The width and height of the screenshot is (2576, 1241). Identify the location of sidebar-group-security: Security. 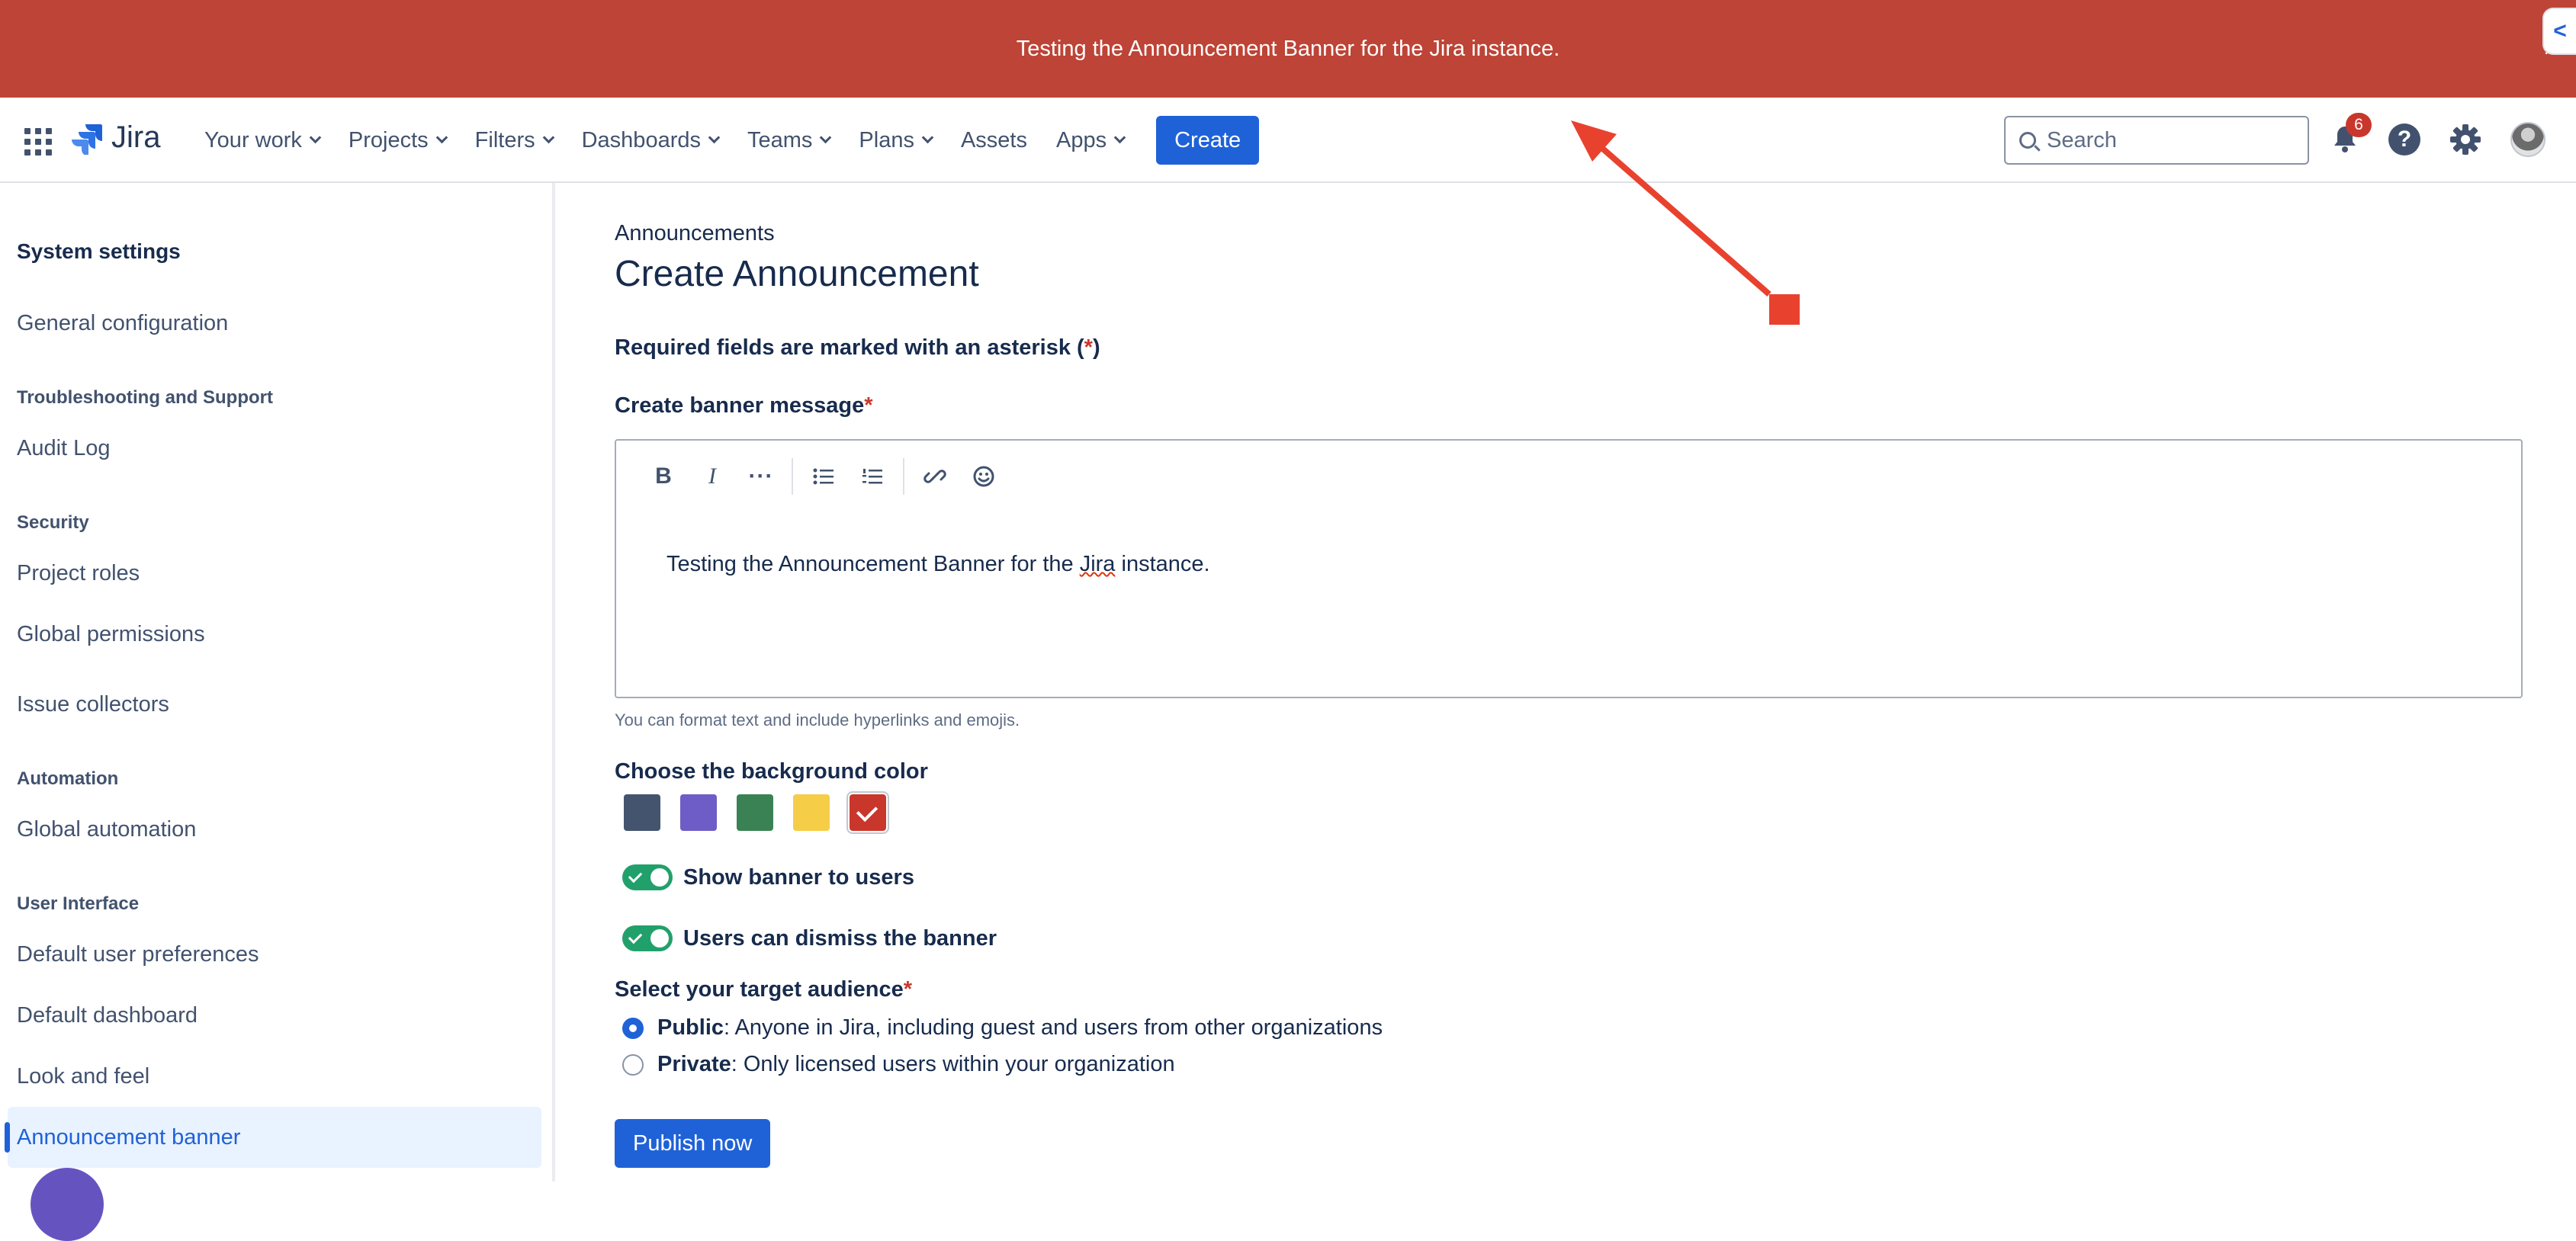
(53, 522).